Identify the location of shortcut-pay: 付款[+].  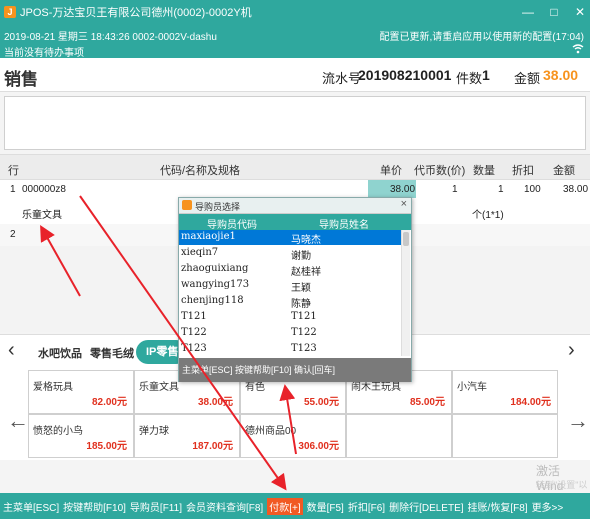
(285, 506).